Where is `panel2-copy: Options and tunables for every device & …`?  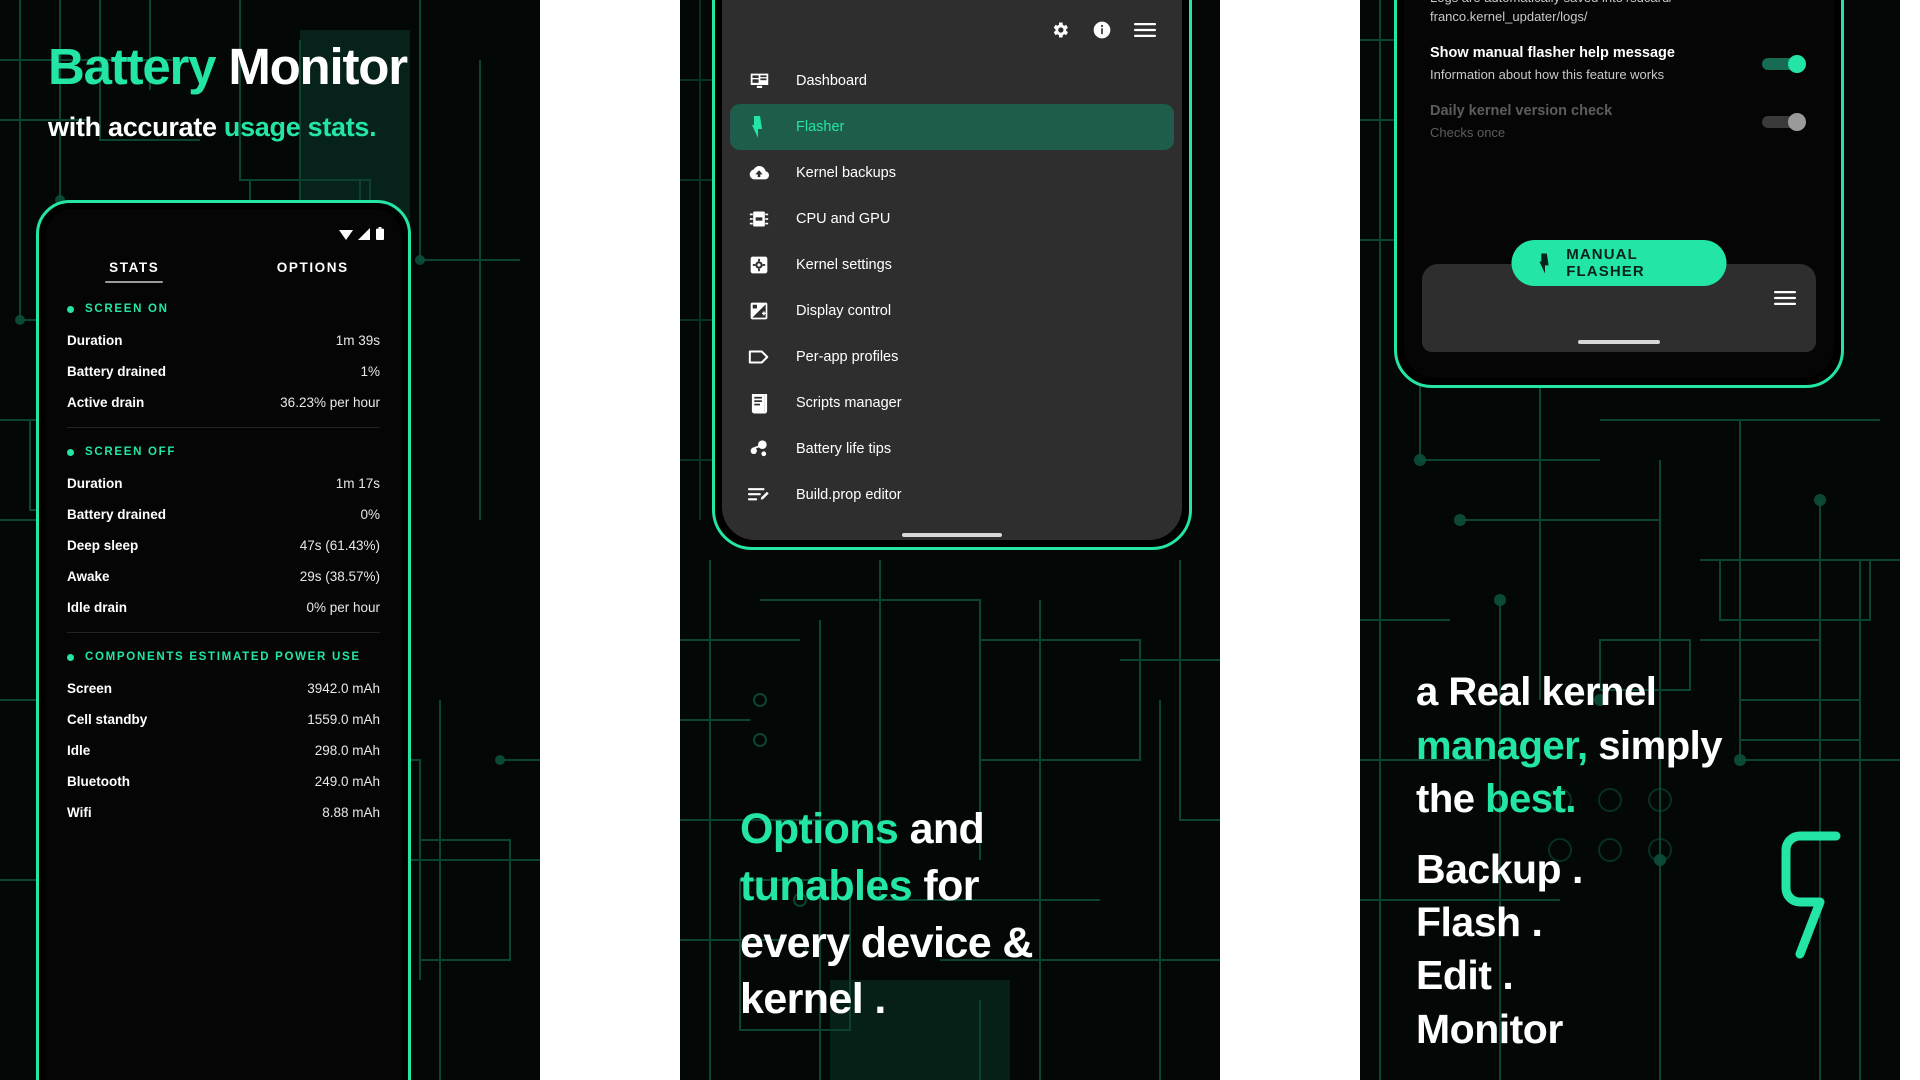
panel2-copy: Options and tunables for every device & … is located at coordinates (955, 914).